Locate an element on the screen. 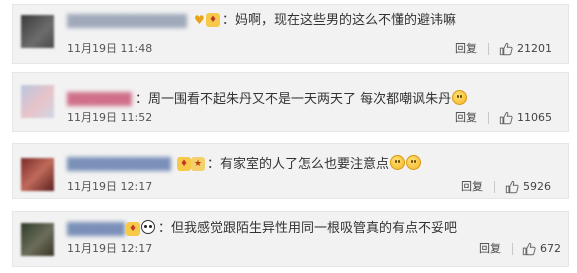 Image resolution: width=577 pixels, height=273 pixels. comment-text: ：妈啊，现在这些男的这么不懂的避讳嘛 is located at coordinates (339, 20).